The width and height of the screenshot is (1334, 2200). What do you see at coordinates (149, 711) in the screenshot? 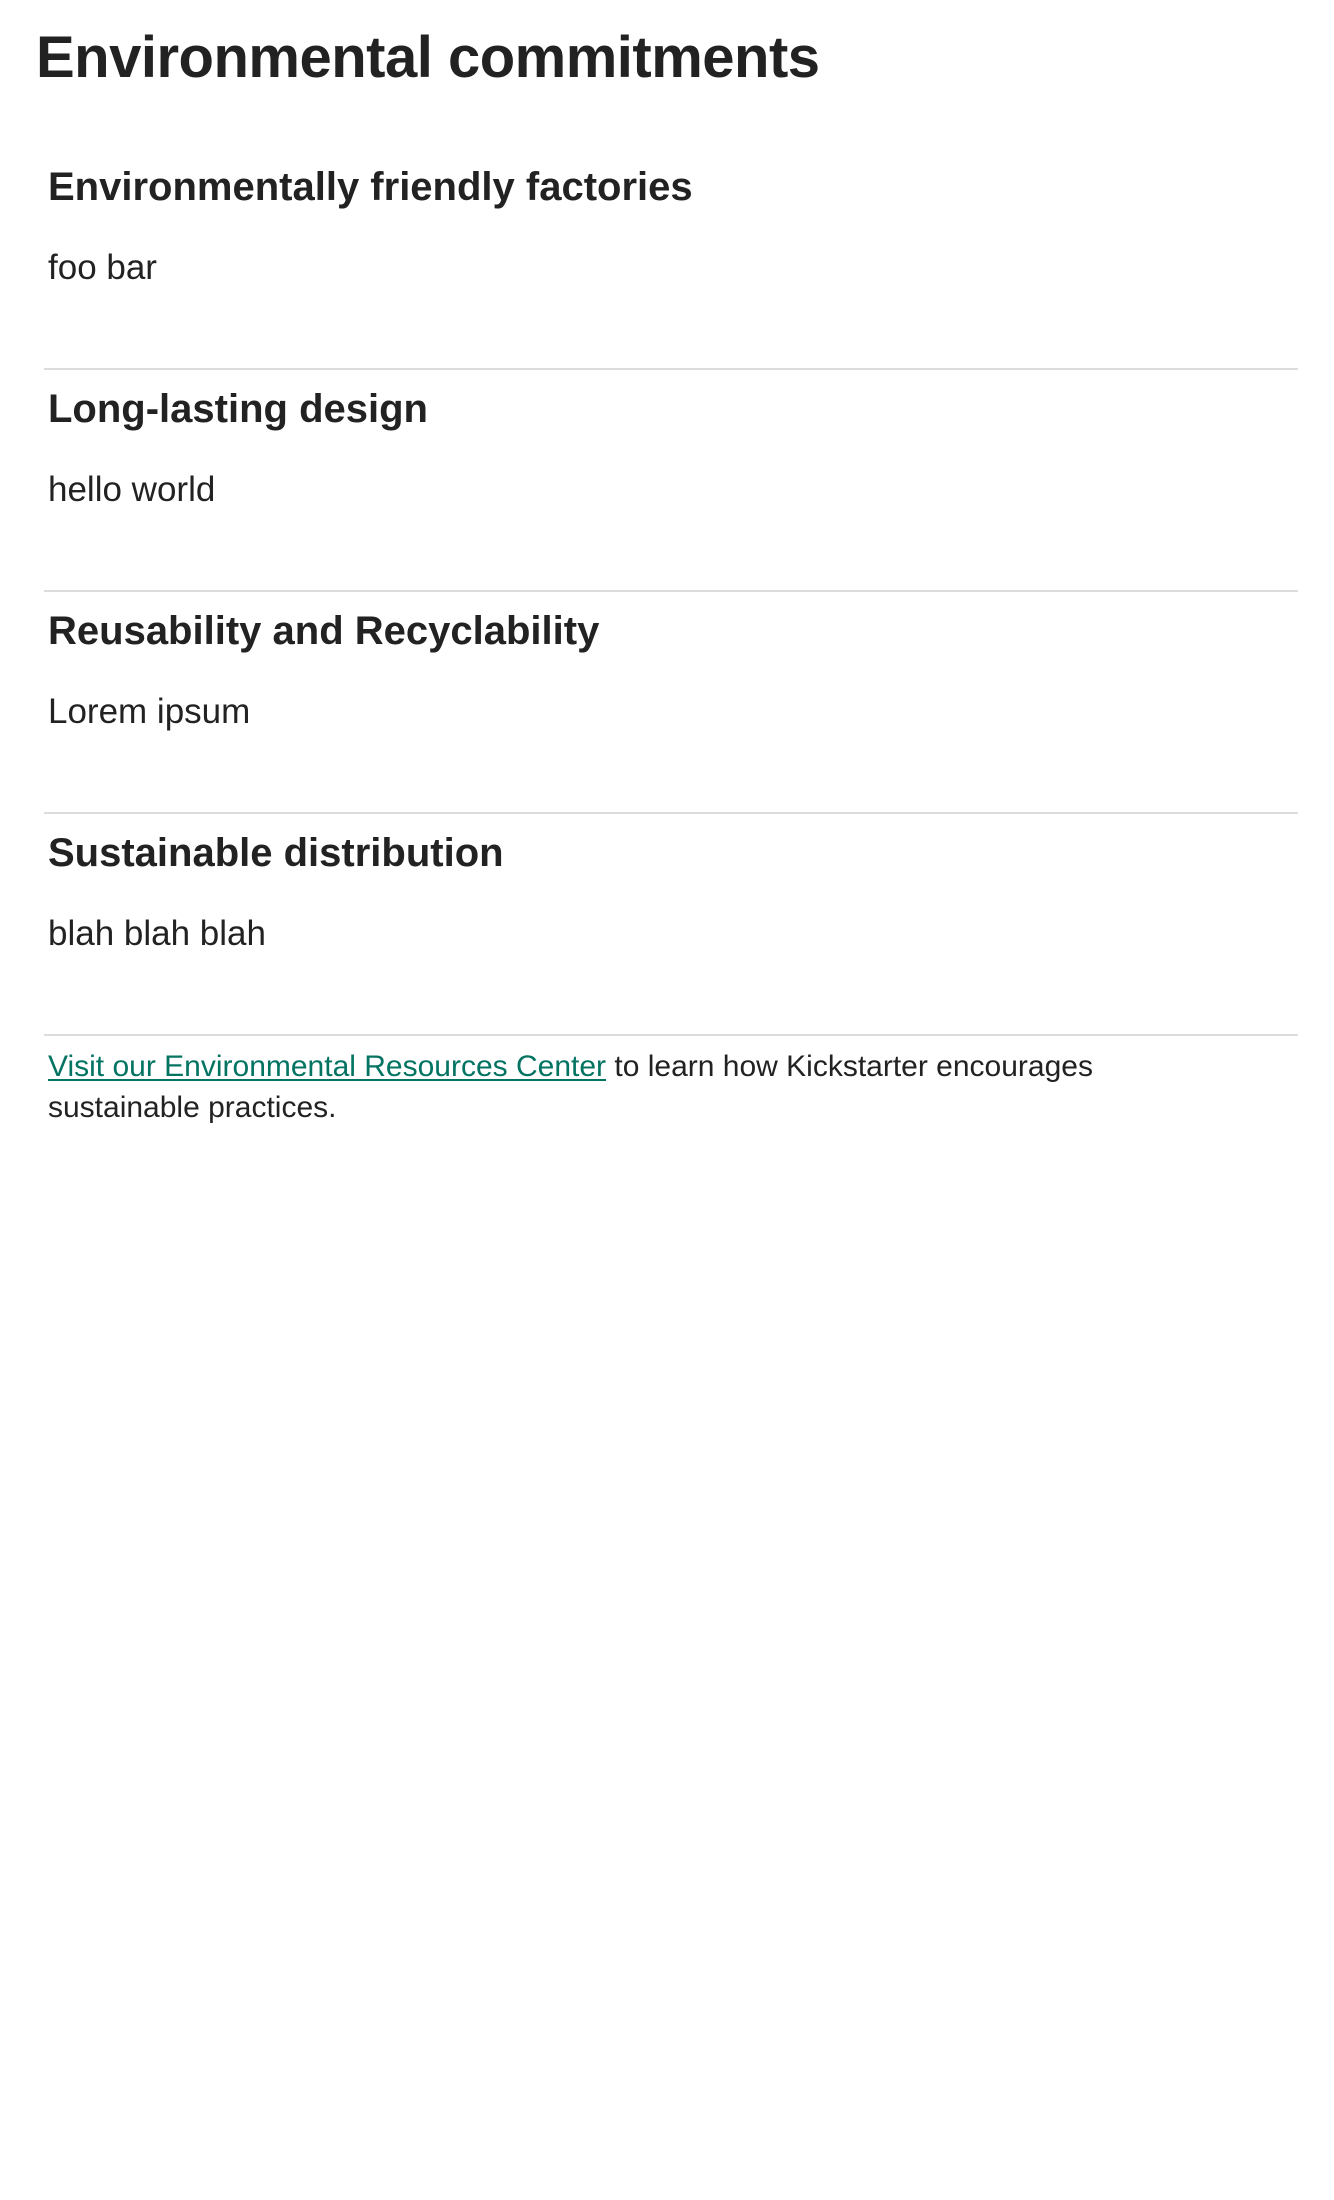
I see `commitment-body: Lorem ipsum` at bounding box center [149, 711].